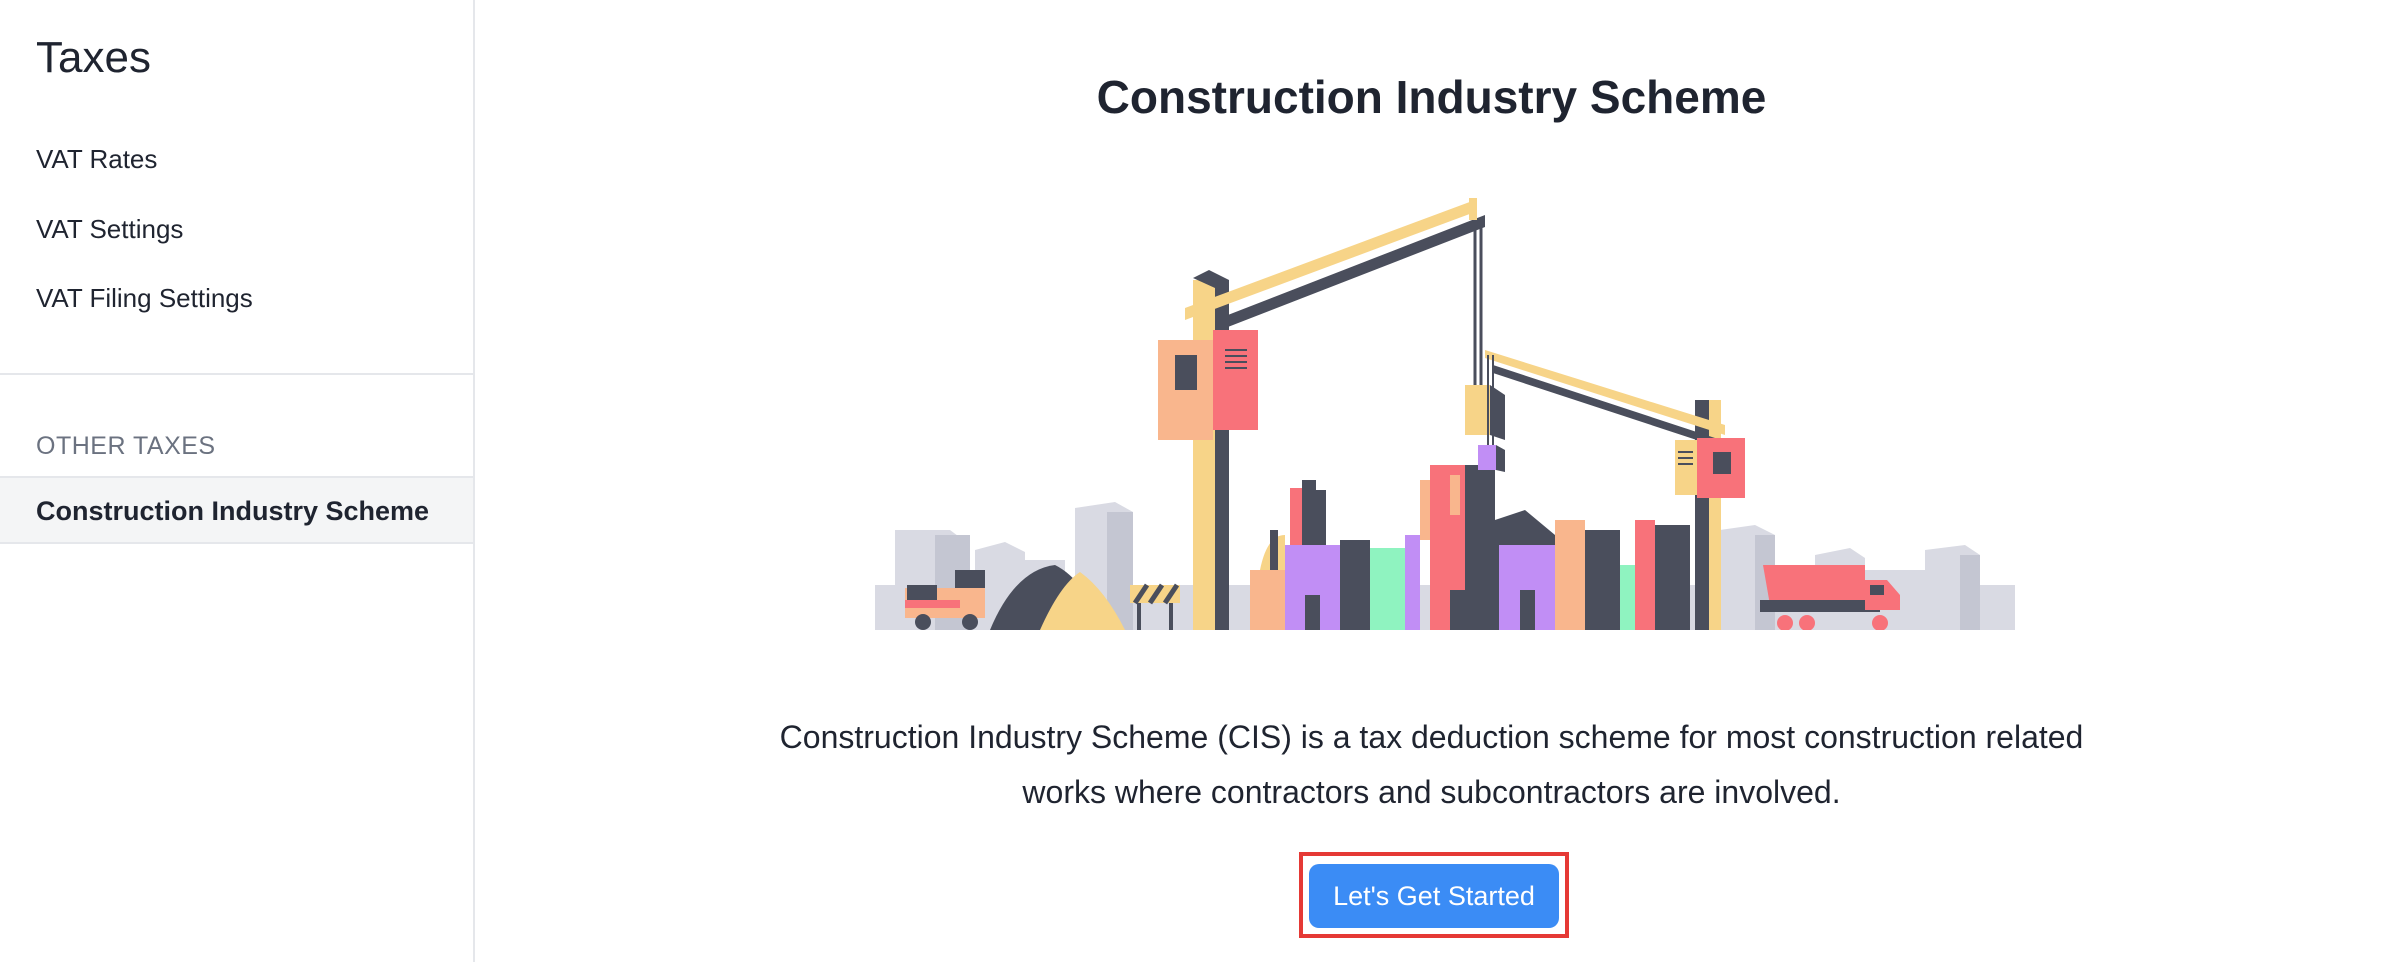 The image size is (2388, 962). I want to click on city-buildings, so click(1470, 547).